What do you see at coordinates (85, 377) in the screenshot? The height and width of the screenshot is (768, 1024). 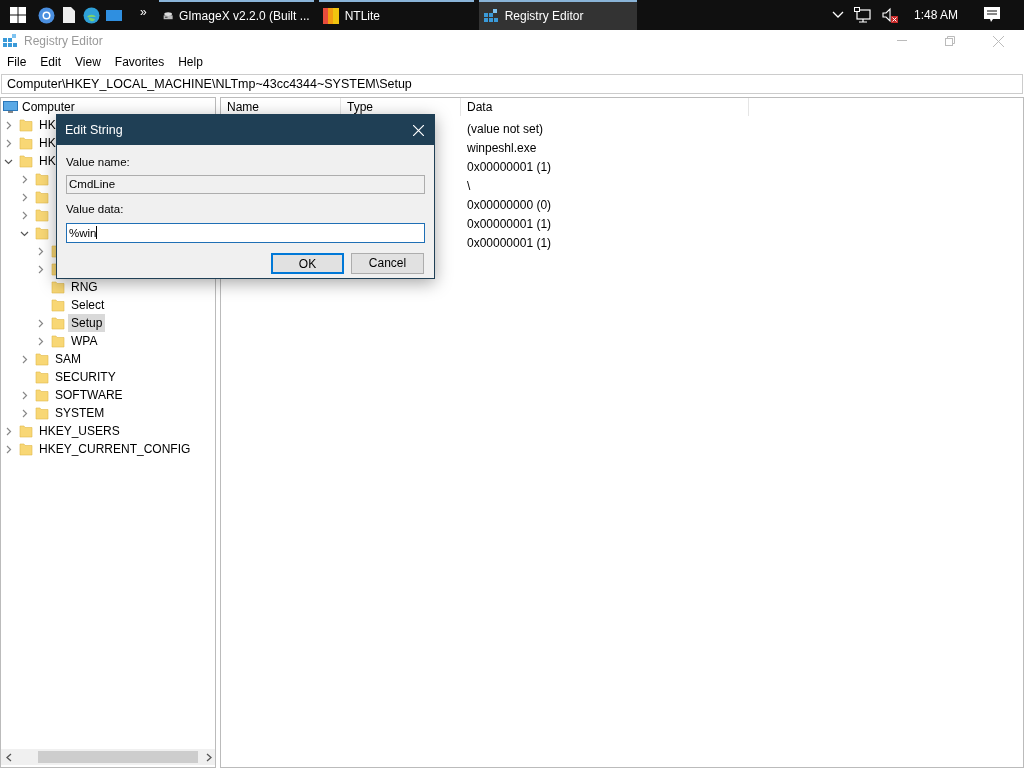 I see `tree-item: SECURITY` at bounding box center [85, 377].